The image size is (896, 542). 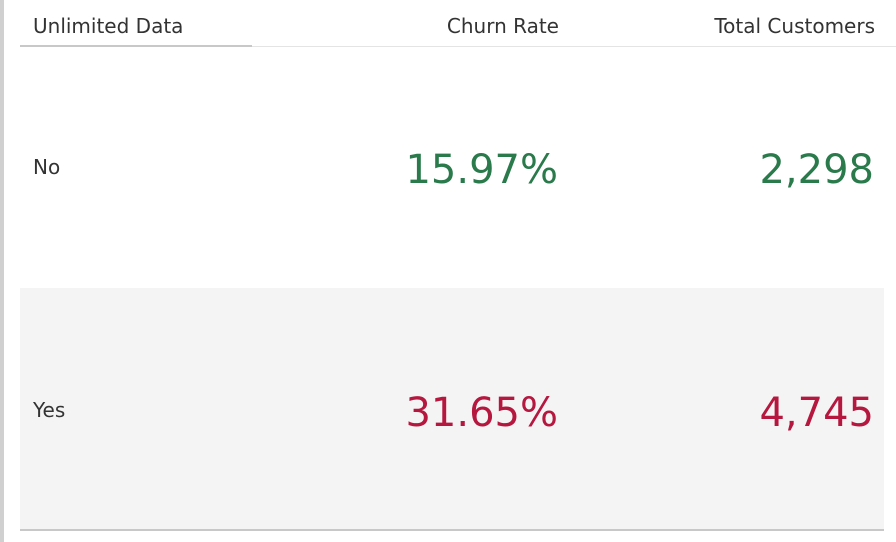 What do you see at coordinates (794, 26) in the screenshot?
I see `header-total-customers: Total Customers` at bounding box center [794, 26].